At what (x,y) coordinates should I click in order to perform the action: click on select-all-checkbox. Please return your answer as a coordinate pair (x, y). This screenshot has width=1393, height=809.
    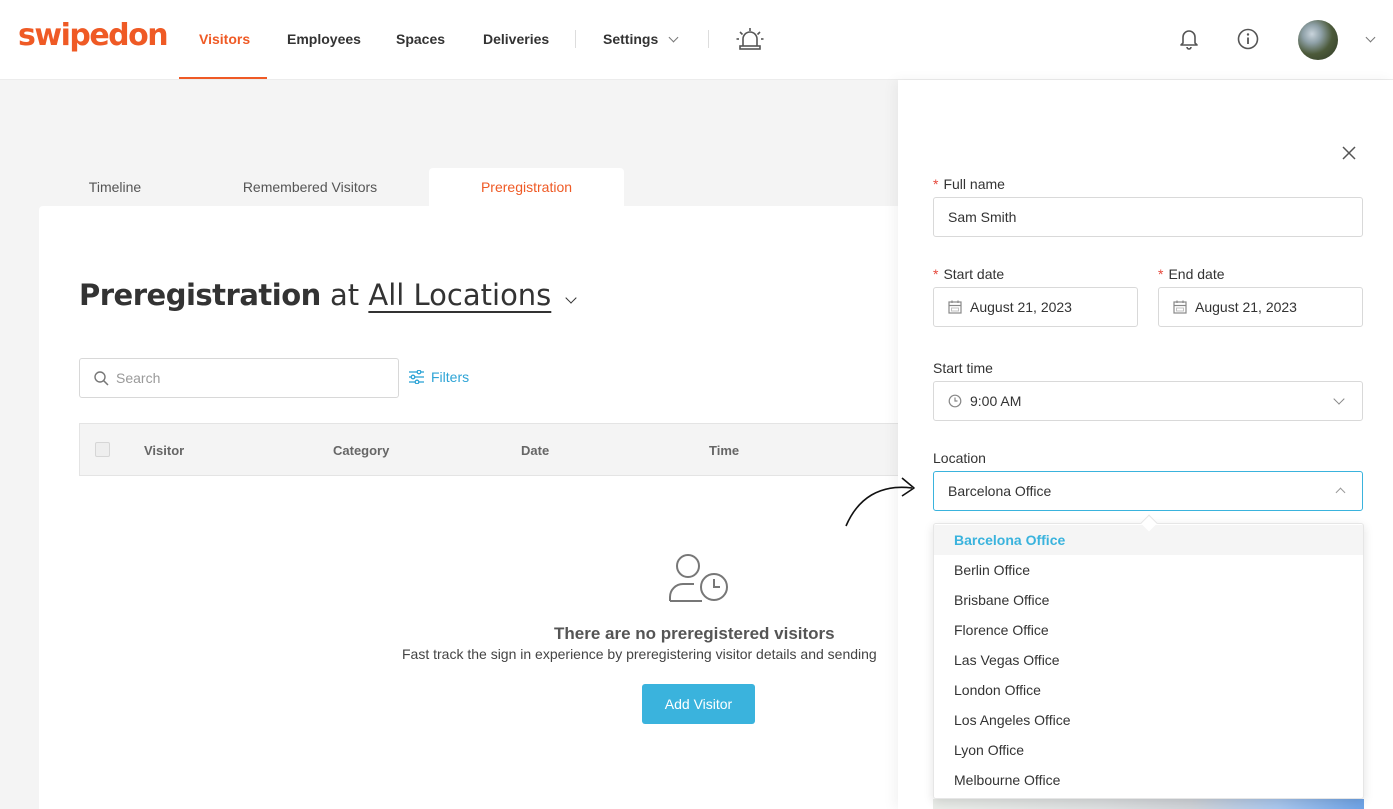
    Looking at the image, I should click on (102, 449).